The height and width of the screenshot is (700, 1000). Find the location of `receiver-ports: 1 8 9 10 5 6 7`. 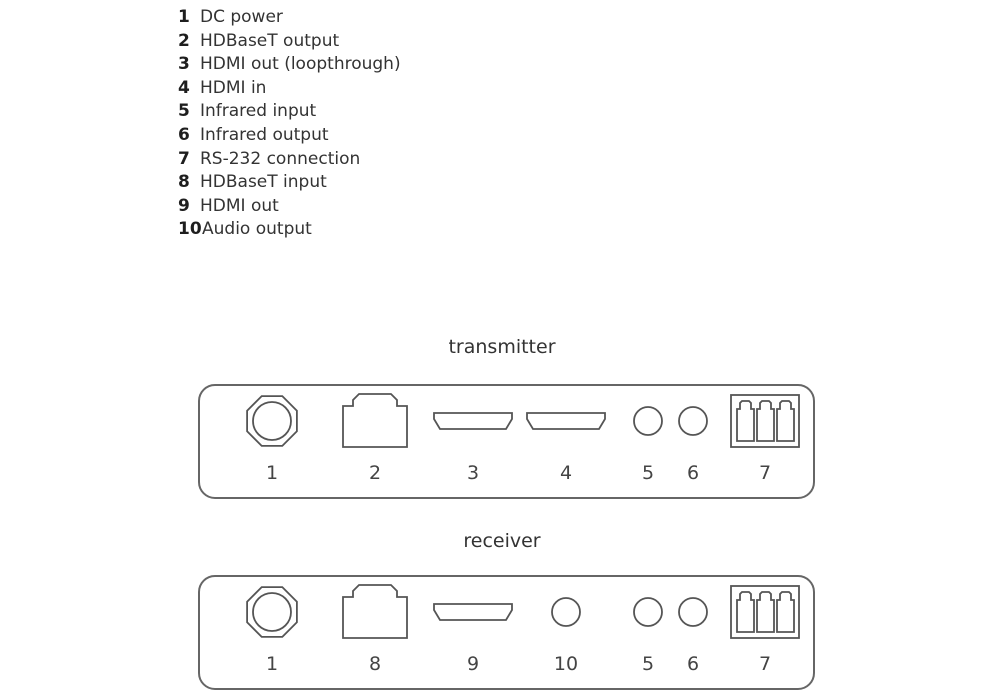

receiver-ports: 1 8 9 10 5 6 7 is located at coordinates (523, 629).